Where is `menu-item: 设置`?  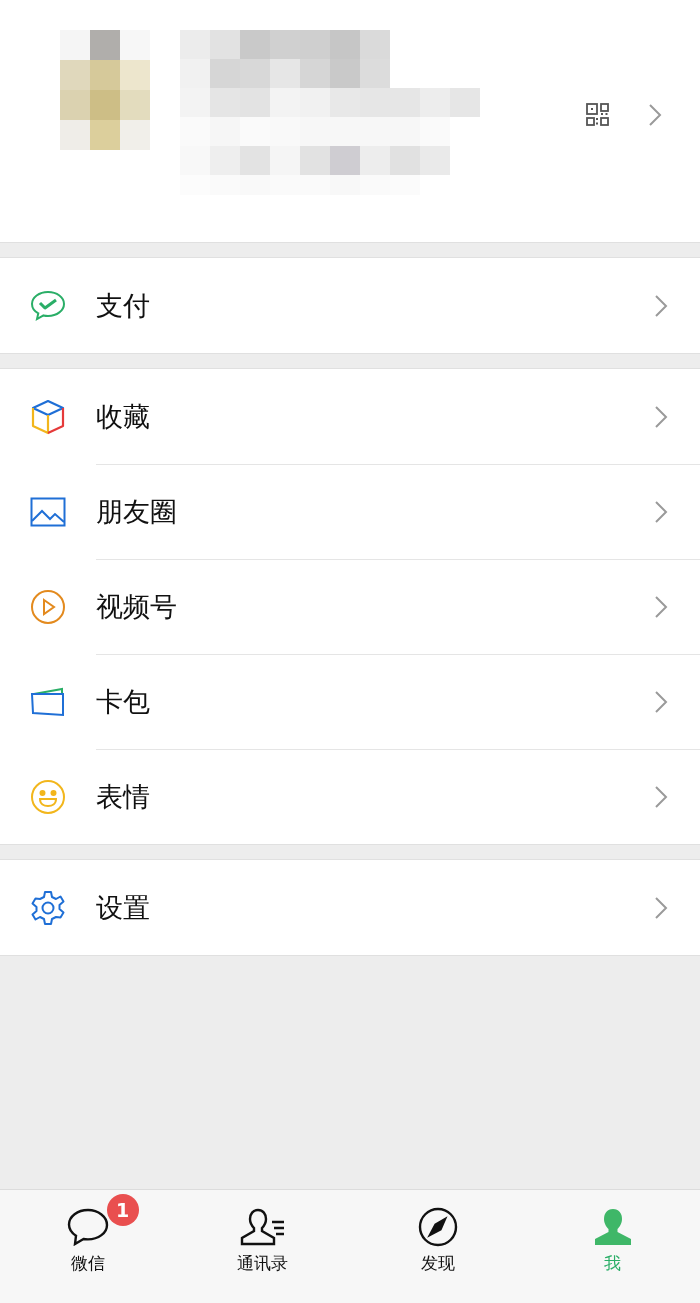 menu-item: 设置 is located at coordinates (350, 907).